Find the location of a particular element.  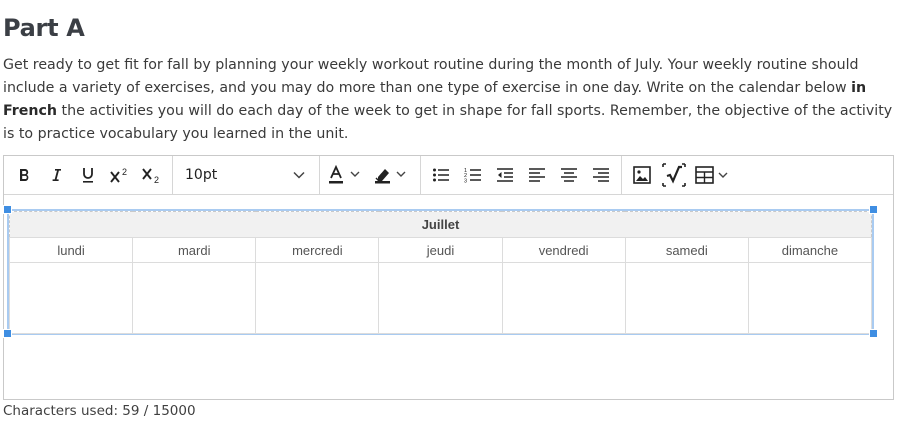

subscript-button: 2 is located at coordinates (152, 175).